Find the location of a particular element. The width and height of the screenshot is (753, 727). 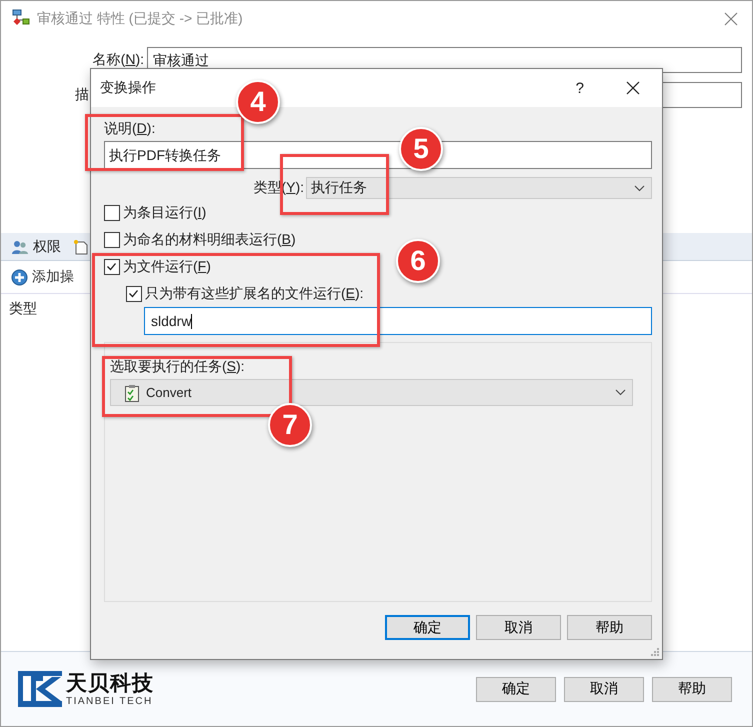

checkbox-label: 为文件运行(F) is located at coordinates (167, 267).